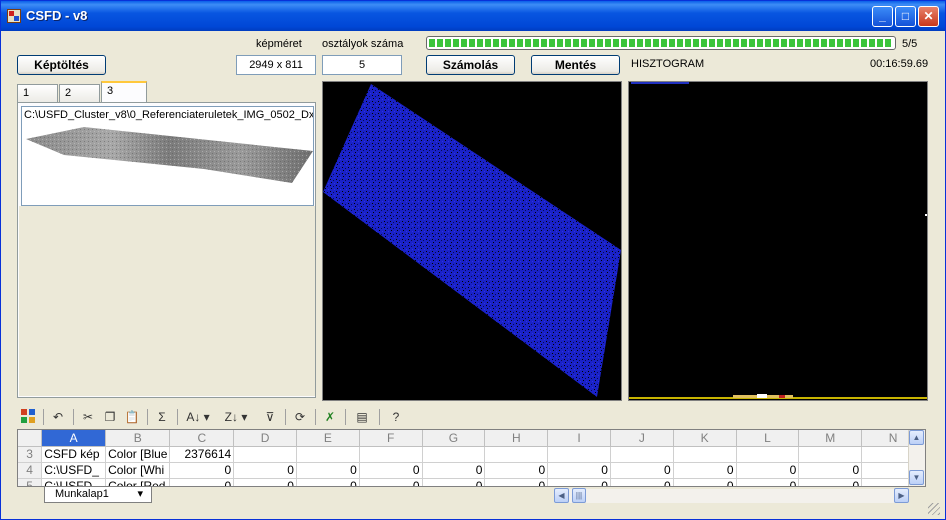 Image resolution: width=946 pixels, height=520 pixels. I want to click on help-icon: ?, so click(396, 417).